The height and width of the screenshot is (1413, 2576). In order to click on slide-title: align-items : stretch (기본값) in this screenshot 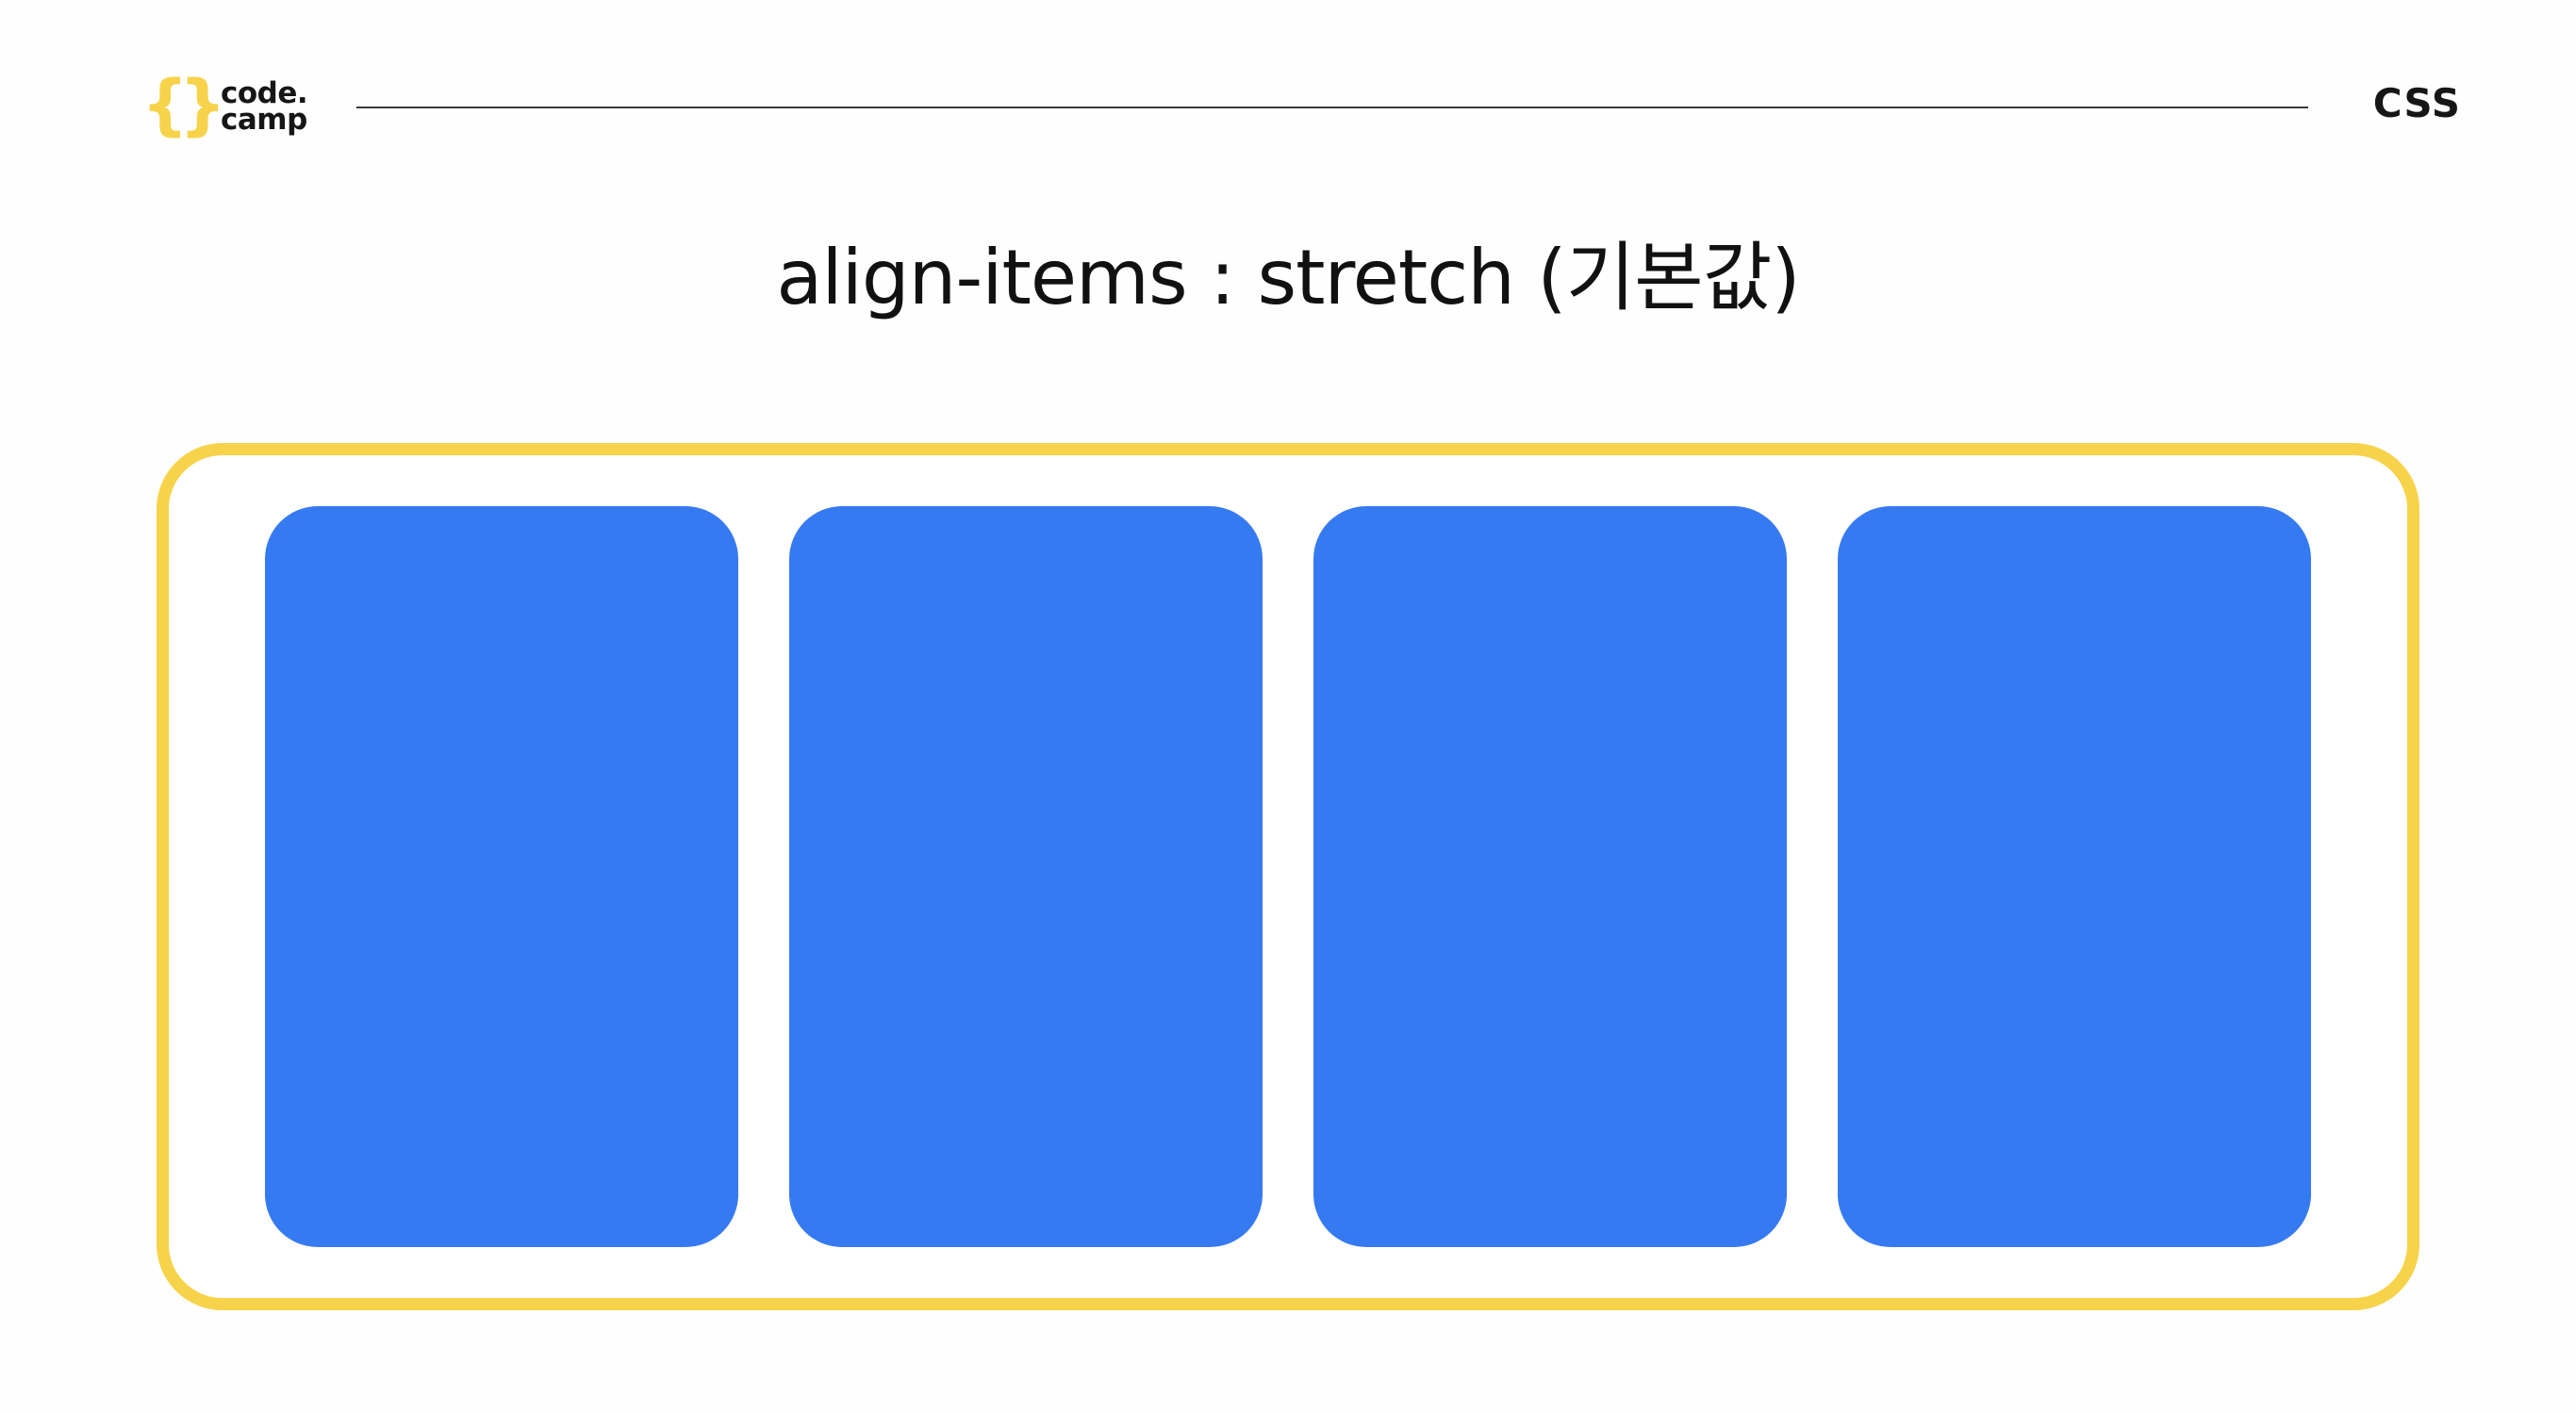, I will do `click(1288, 277)`.